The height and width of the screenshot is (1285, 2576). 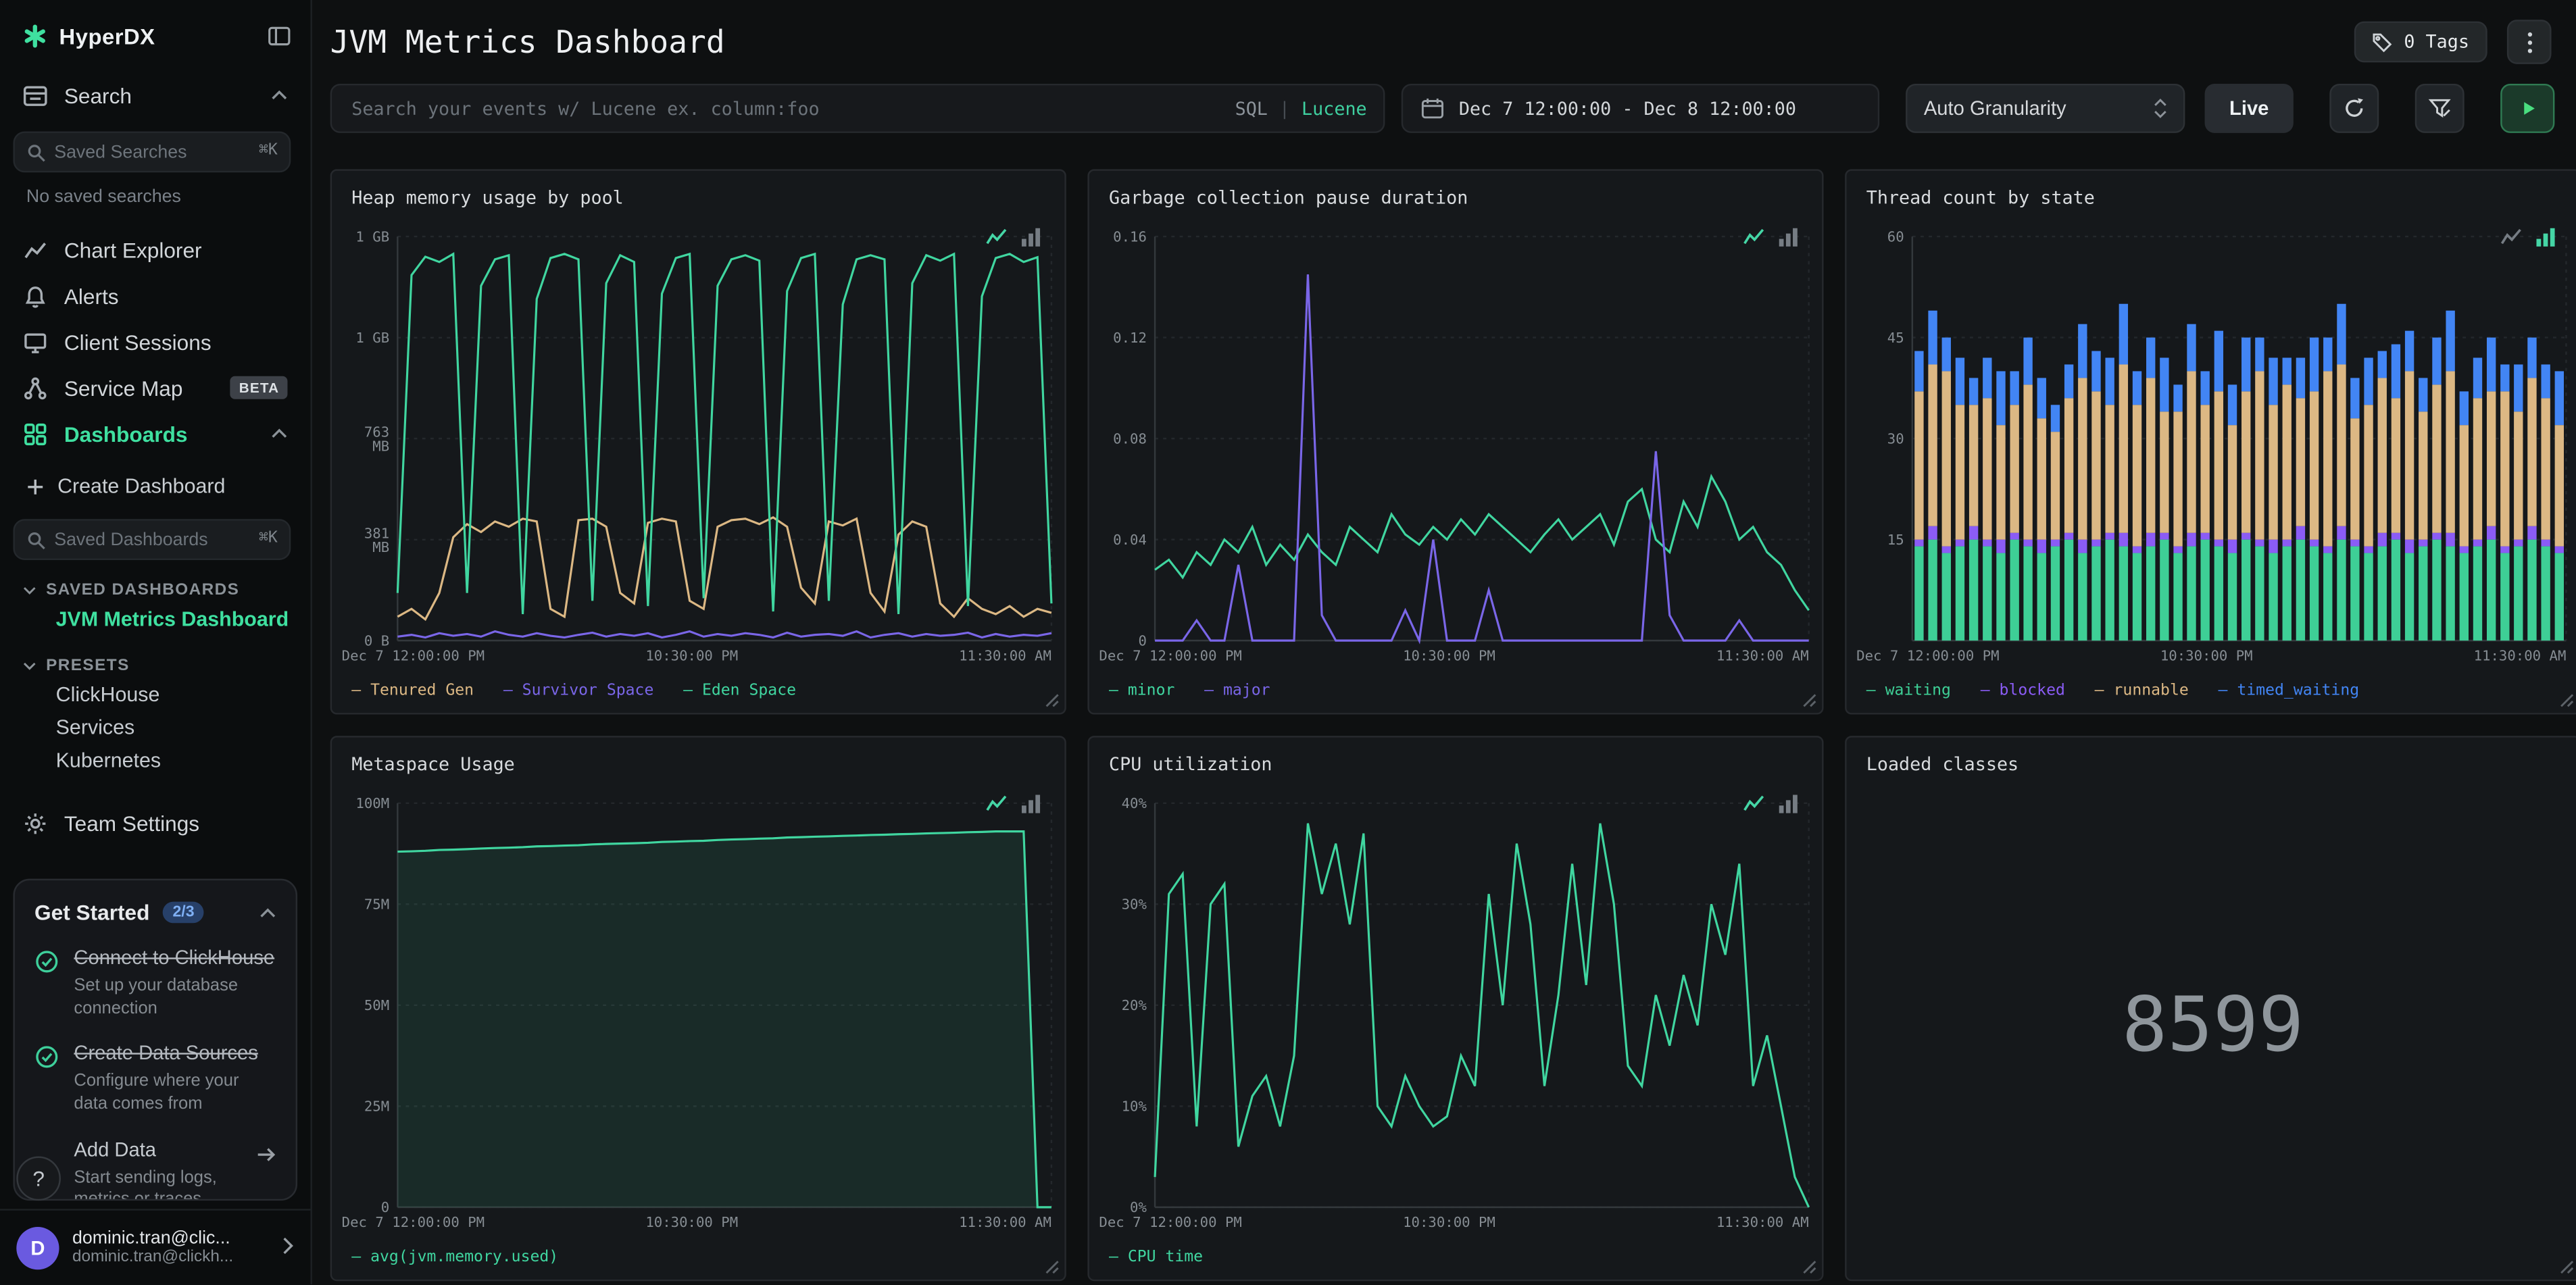 What do you see at coordinates (1142, 691) in the screenshot?
I see `legend-item: — minor` at bounding box center [1142, 691].